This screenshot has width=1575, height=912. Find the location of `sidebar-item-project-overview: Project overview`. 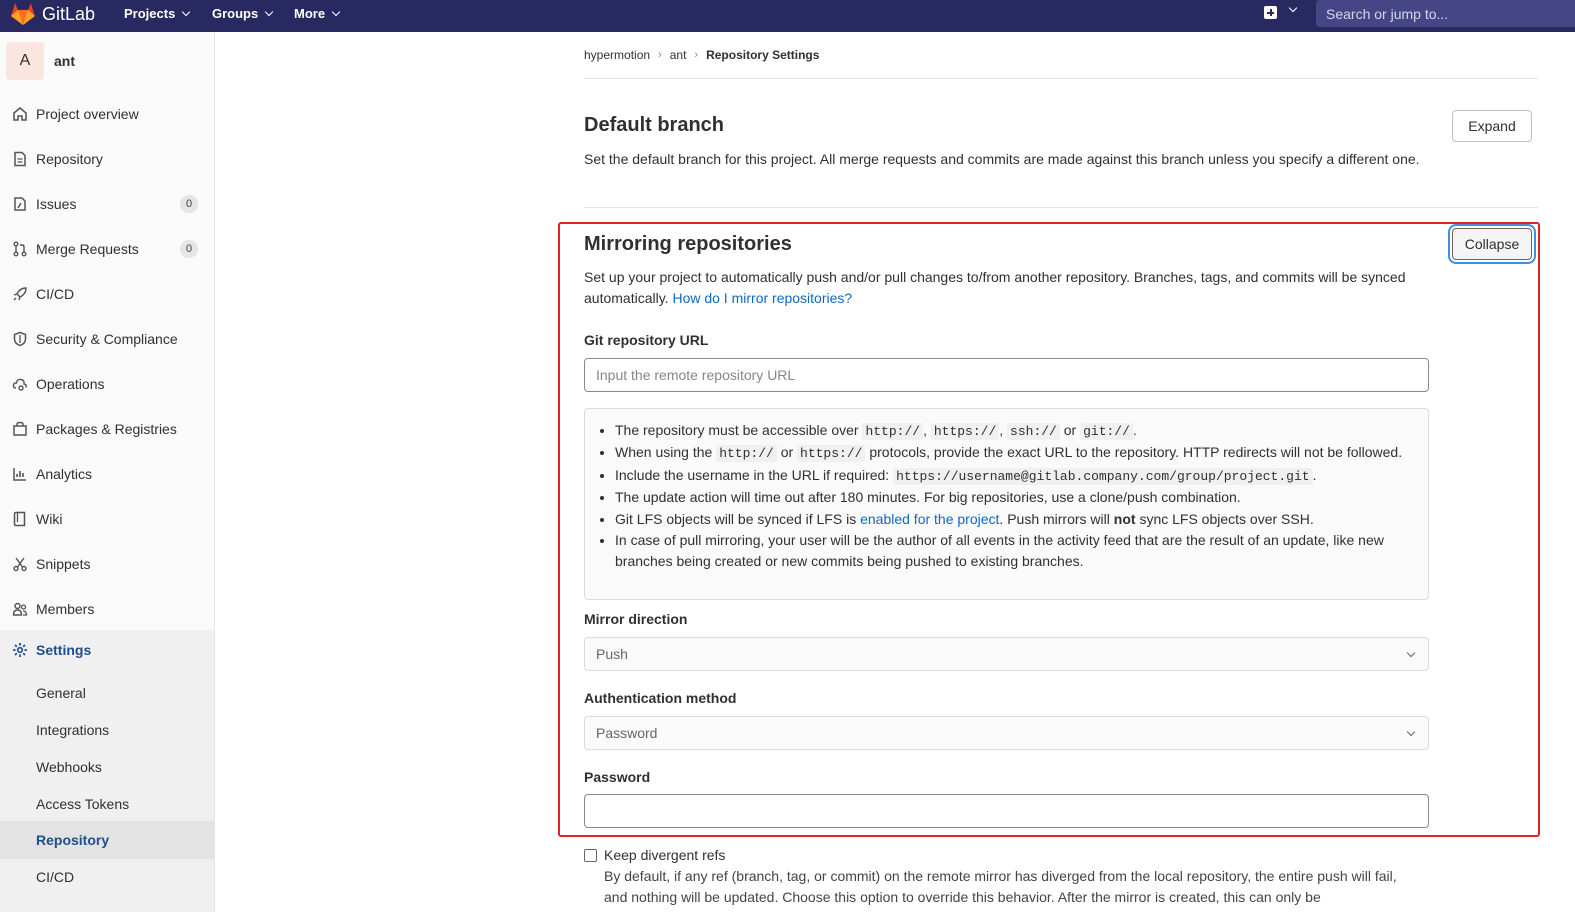

sidebar-item-project-overview: Project overview is located at coordinates (107, 114).